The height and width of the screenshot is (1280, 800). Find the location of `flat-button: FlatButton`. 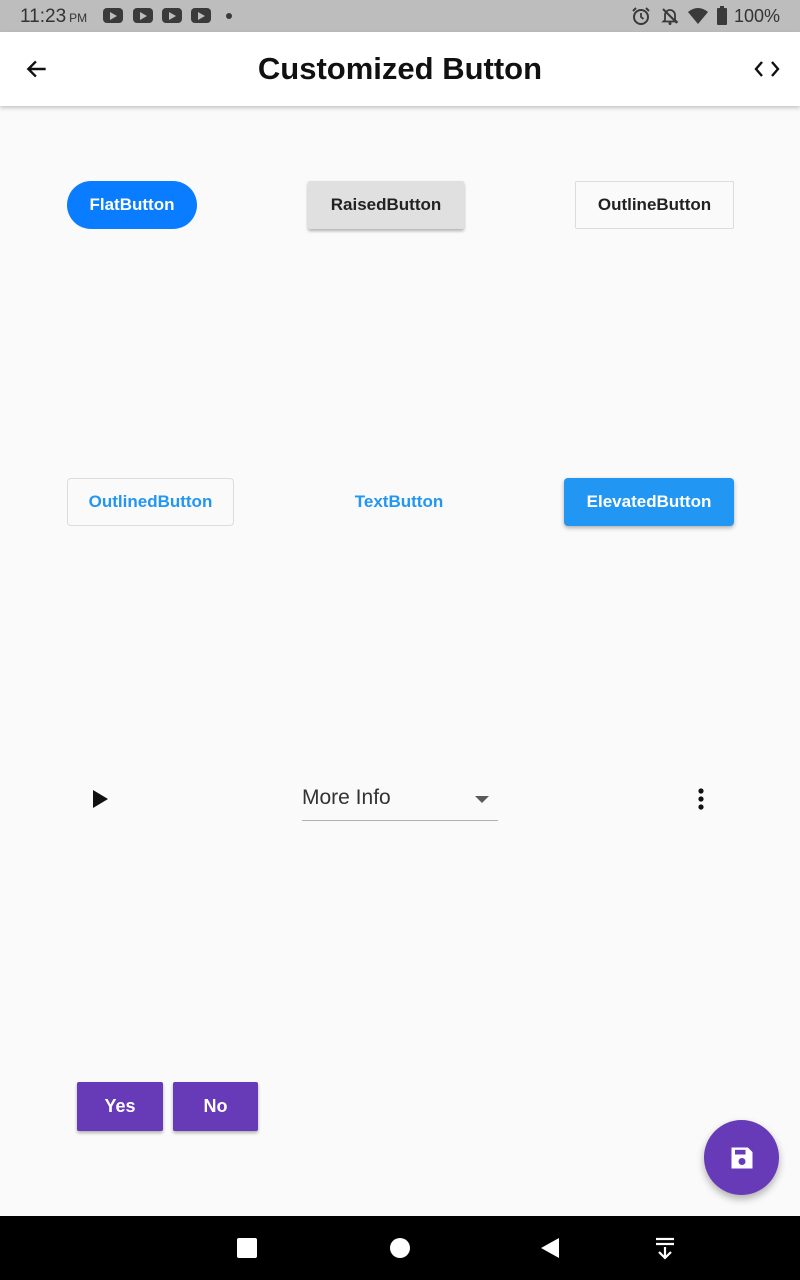

flat-button: FlatButton is located at coordinates (132, 205).